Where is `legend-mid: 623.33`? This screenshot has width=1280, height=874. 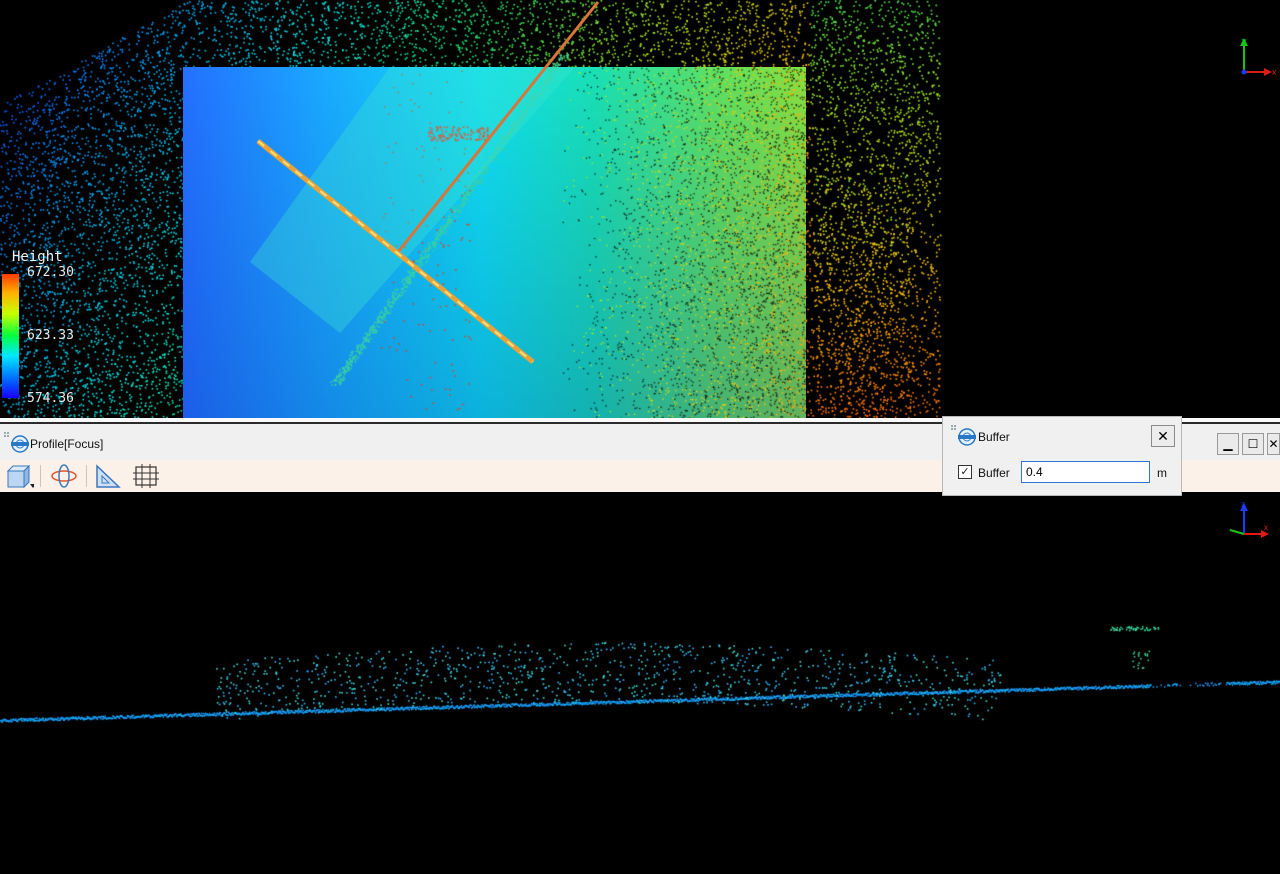 legend-mid: 623.33 is located at coordinates (50, 335).